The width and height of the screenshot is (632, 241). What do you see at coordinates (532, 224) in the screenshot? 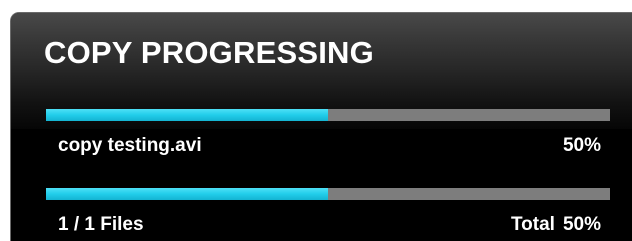
I see `total-label: Total` at bounding box center [532, 224].